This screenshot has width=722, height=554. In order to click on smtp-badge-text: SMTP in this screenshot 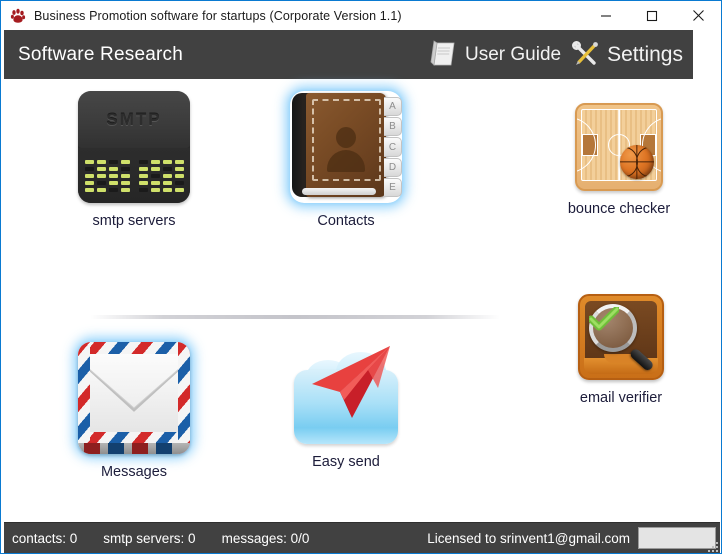, I will do `click(134, 119)`.